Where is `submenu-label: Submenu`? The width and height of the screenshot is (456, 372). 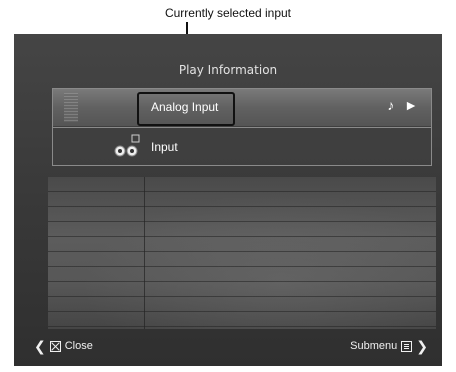
submenu-label: Submenu is located at coordinates (374, 346).